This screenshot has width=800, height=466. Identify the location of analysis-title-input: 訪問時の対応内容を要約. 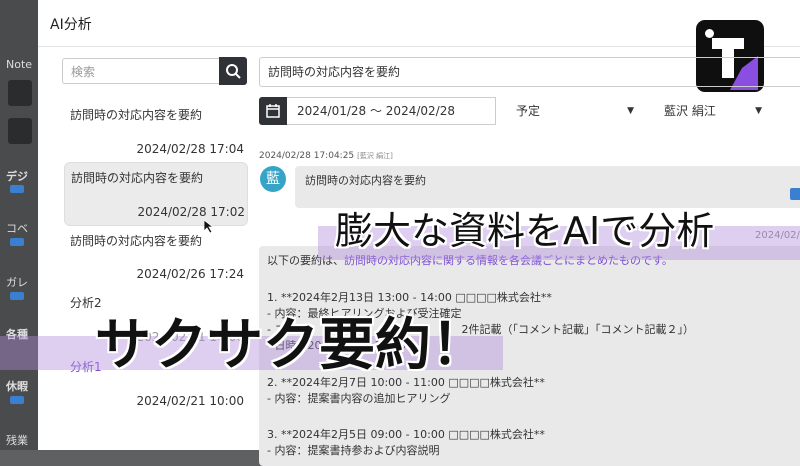
(529, 72).